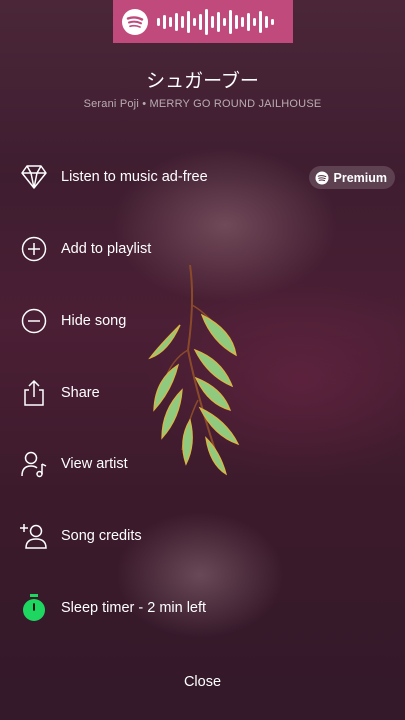 This screenshot has height=720, width=405. I want to click on diamond-icon, so click(34, 177).